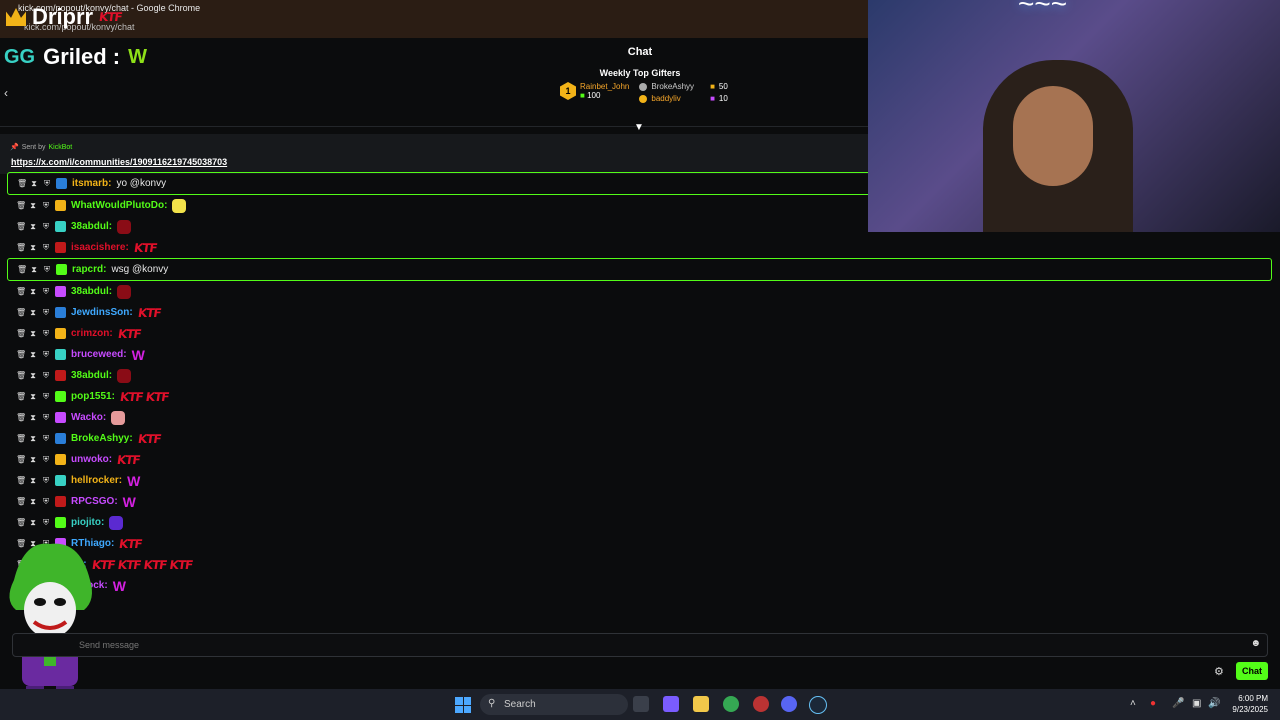  I want to click on chat-message: 🗑⧗ ⛨ piojito: purple, so click(640, 522).